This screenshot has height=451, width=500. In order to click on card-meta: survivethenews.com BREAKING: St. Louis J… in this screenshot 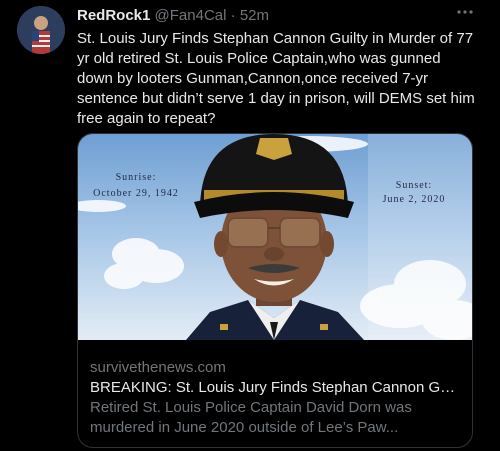, I will do `click(276, 398)`.